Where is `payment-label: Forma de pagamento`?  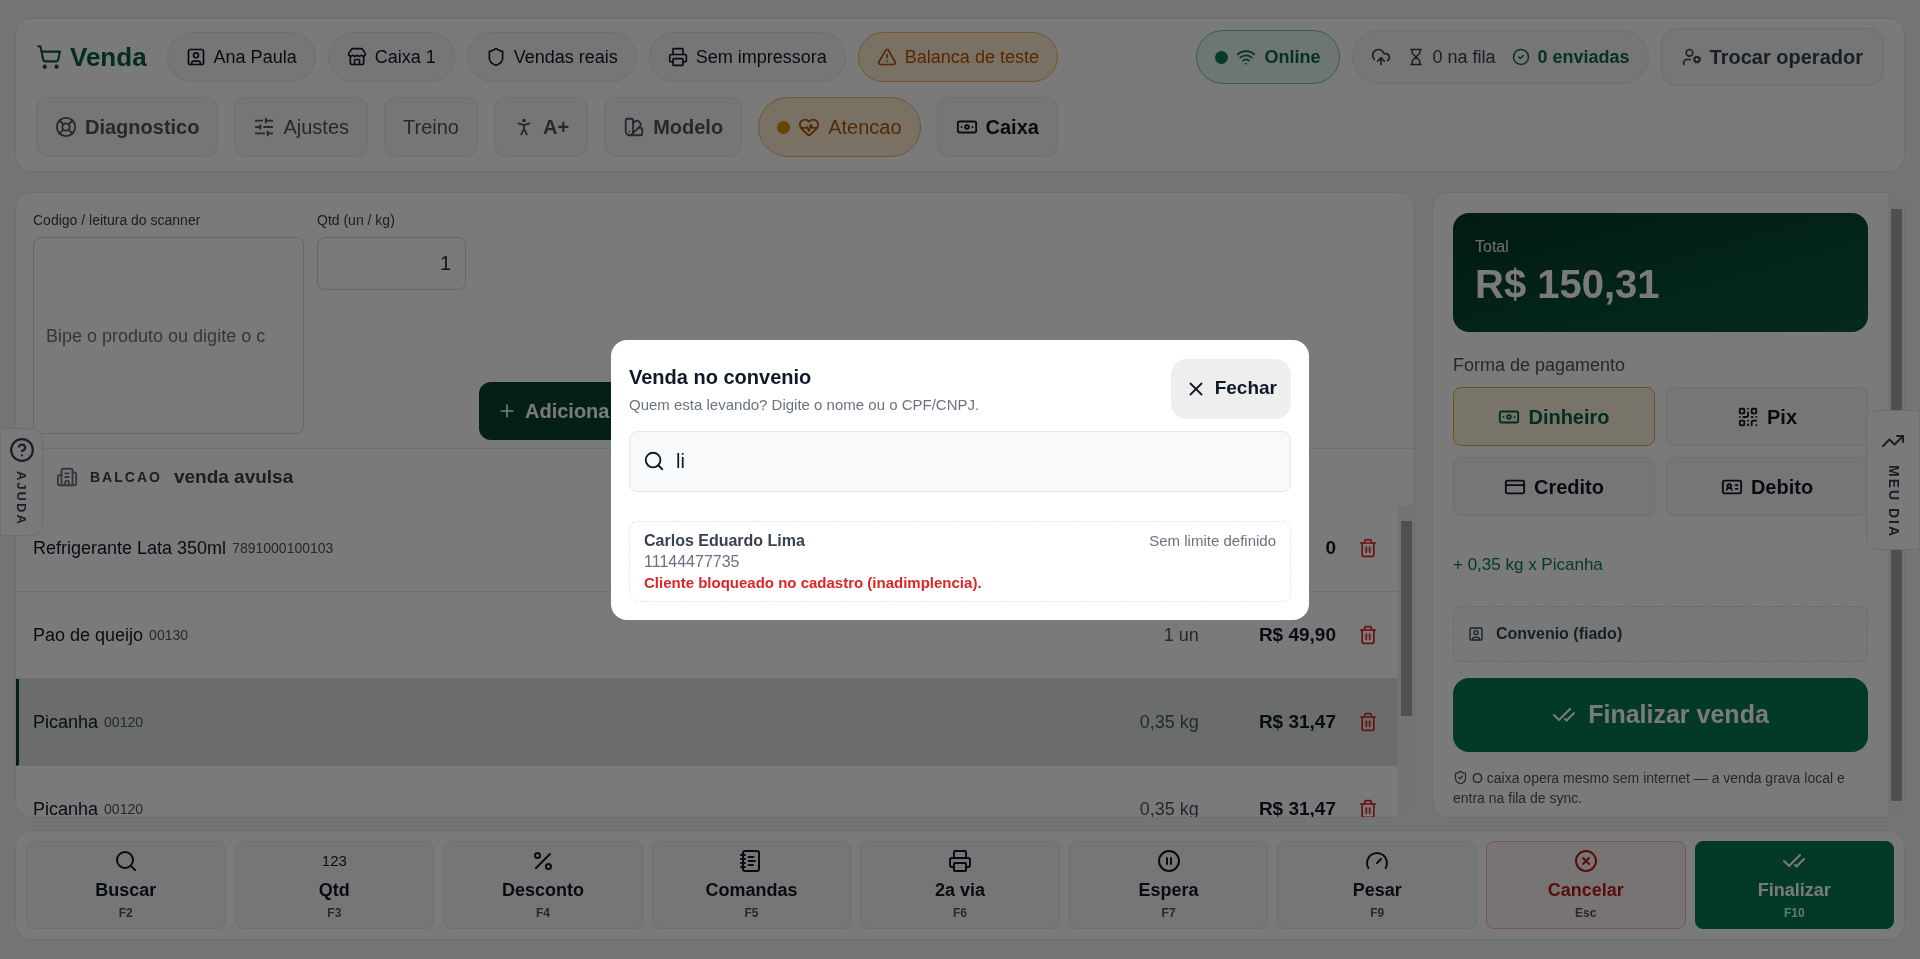
payment-label: Forma de pagamento is located at coordinates (1540, 365).